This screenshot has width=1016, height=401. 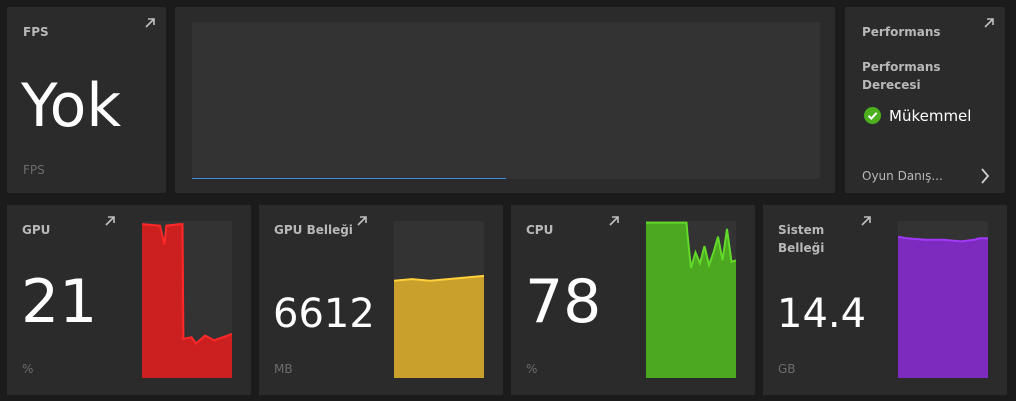 I want to click on metric-card: GPU Belleği 6612 MB, so click(x=381, y=300).